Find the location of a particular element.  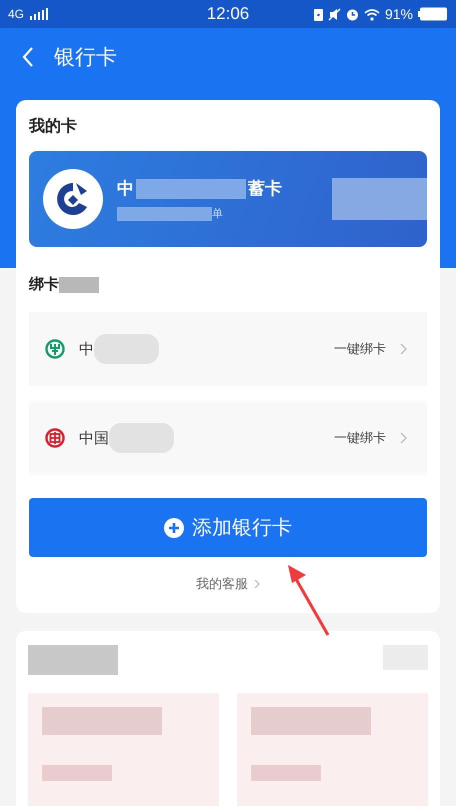

card-name-text: 中 is located at coordinates (125, 189).